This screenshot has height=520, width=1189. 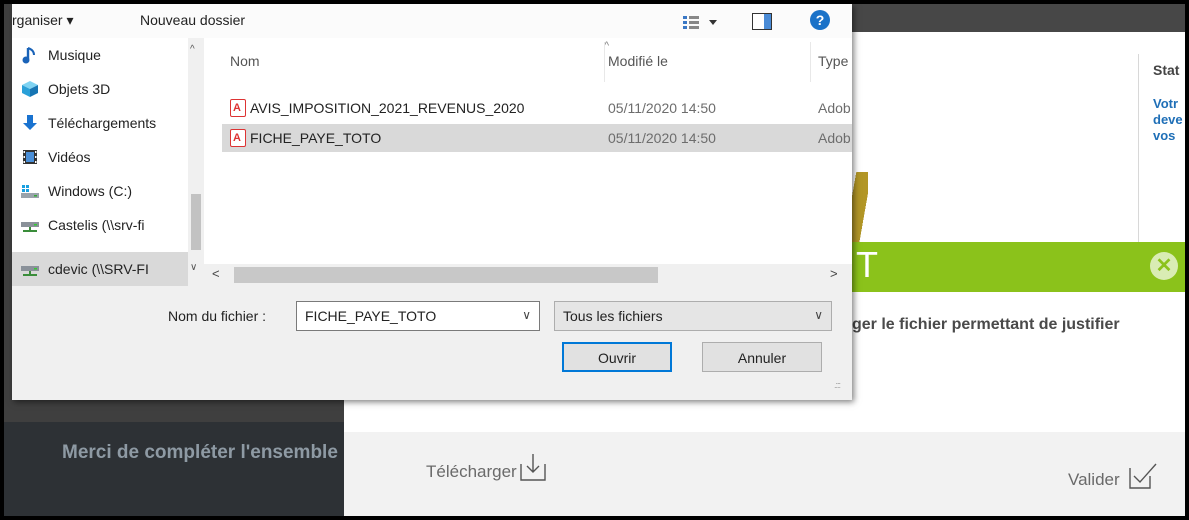 What do you see at coordinates (986, 324) in the screenshot?
I see `modal-instruction: ger le fichier permettant de justifier` at bounding box center [986, 324].